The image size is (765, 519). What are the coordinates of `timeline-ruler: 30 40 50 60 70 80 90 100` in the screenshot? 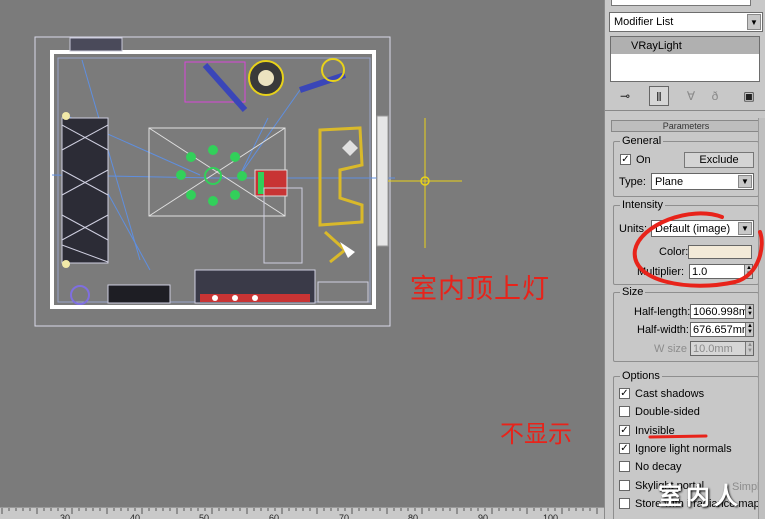 It's located at (302, 513).